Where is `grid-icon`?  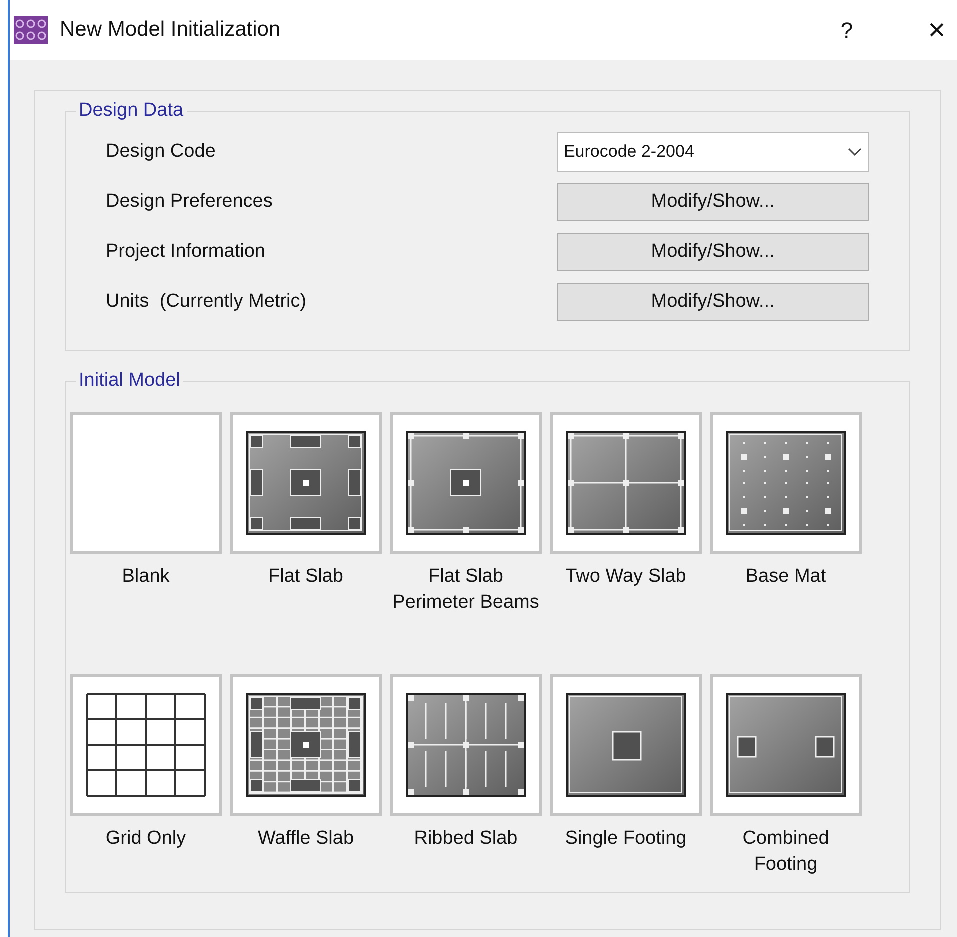
grid-icon is located at coordinates (146, 745).